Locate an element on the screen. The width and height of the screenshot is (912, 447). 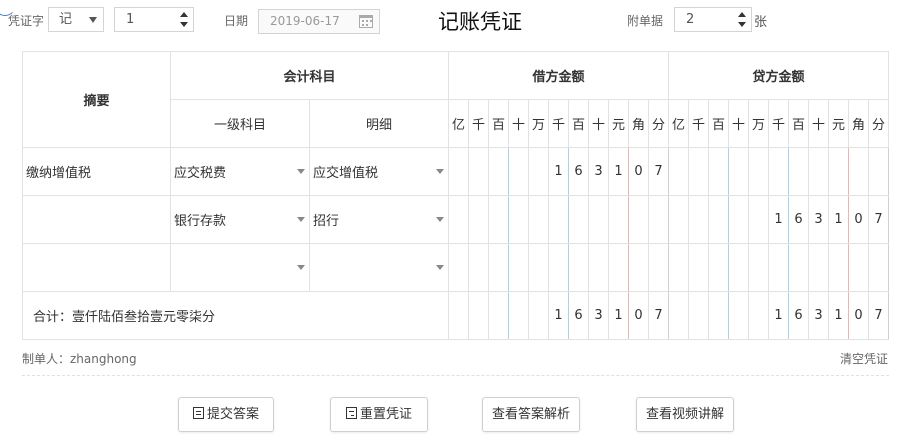
detail-account-select: 招行 is located at coordinates (379, 219).